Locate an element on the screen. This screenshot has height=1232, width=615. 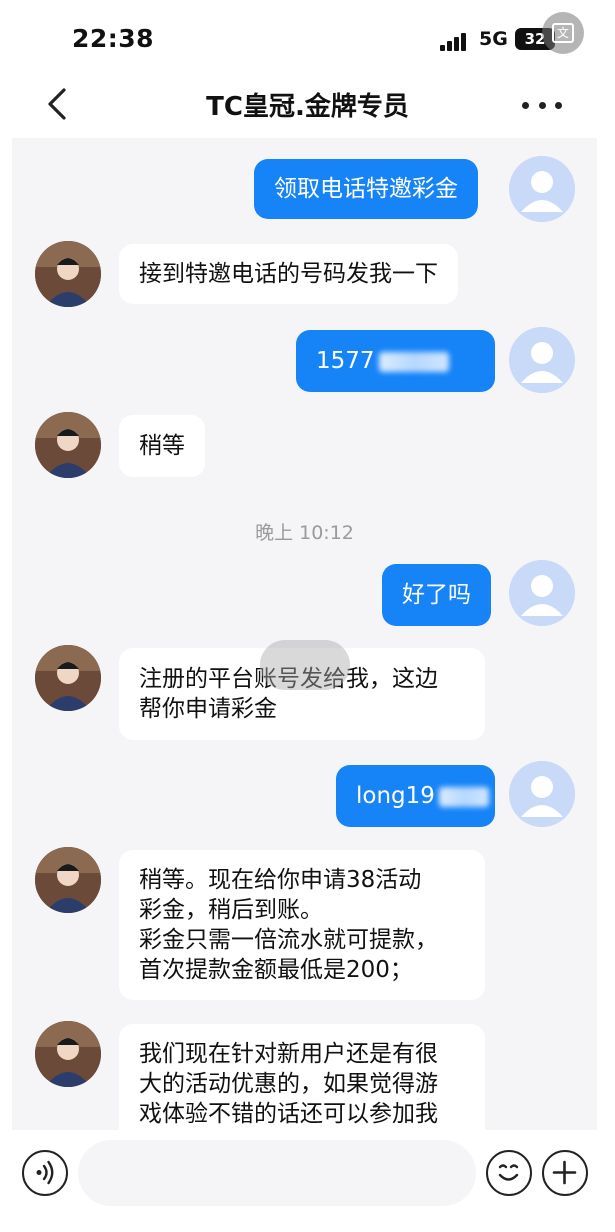
timestamp: 晚上 10:12 is located at coordinates (304, 533).